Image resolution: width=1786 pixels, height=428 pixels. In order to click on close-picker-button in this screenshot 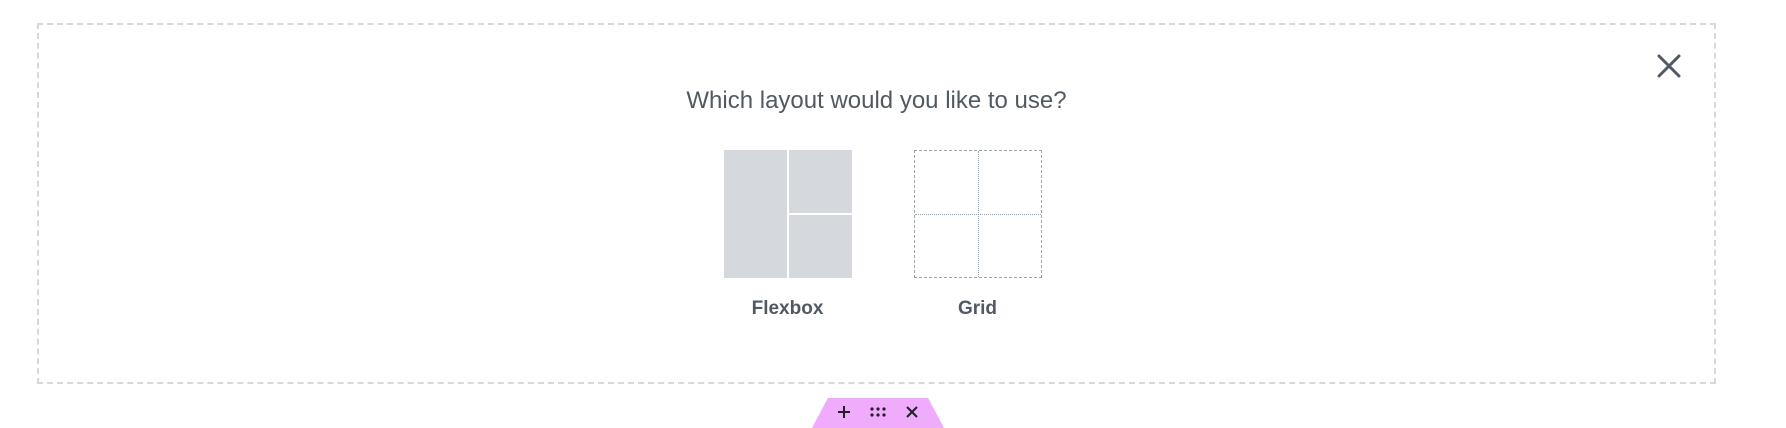, I will do `click(1669, 66)`.